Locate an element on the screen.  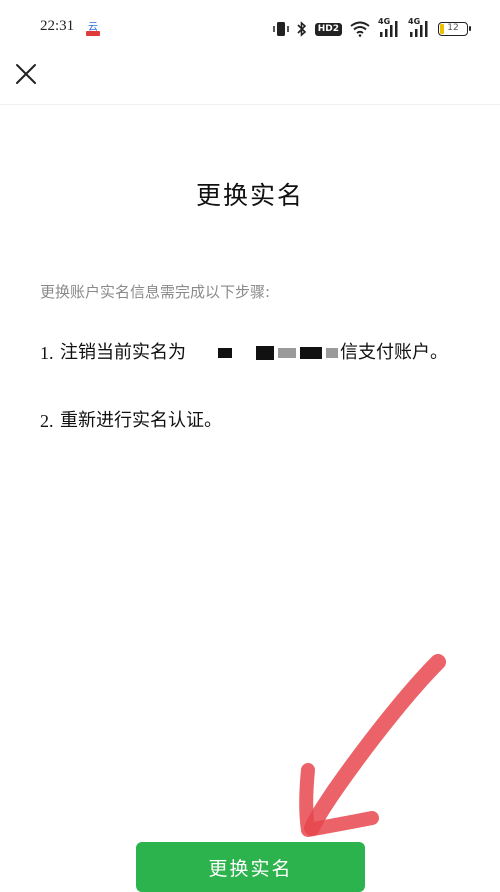
step-list: 1. 注销当前实名为 信支付账户。 2. 重新进行实名认证。 is located at coordinates (245, 406).